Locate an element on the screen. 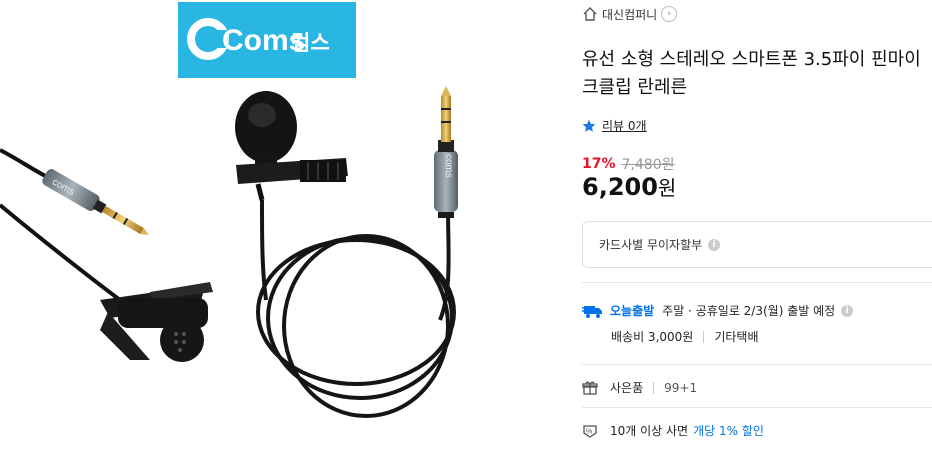 This screenshot has width=932, height=455. discount-rate: 17% is located at coordinates (599, 164).